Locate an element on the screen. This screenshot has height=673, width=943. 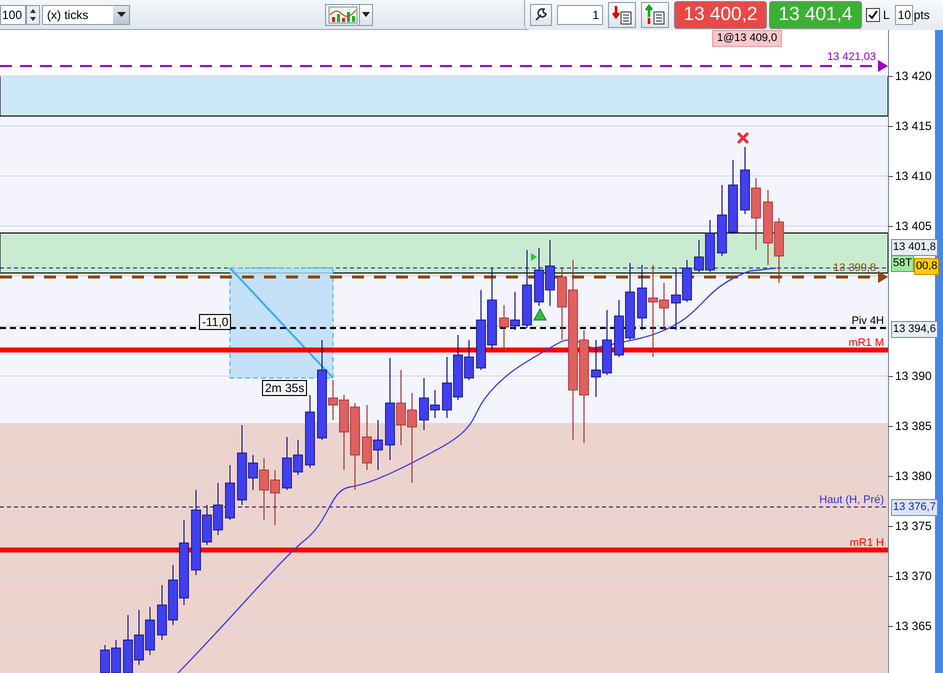
axis-label: 13 380 is located at coordinates (913, 476).